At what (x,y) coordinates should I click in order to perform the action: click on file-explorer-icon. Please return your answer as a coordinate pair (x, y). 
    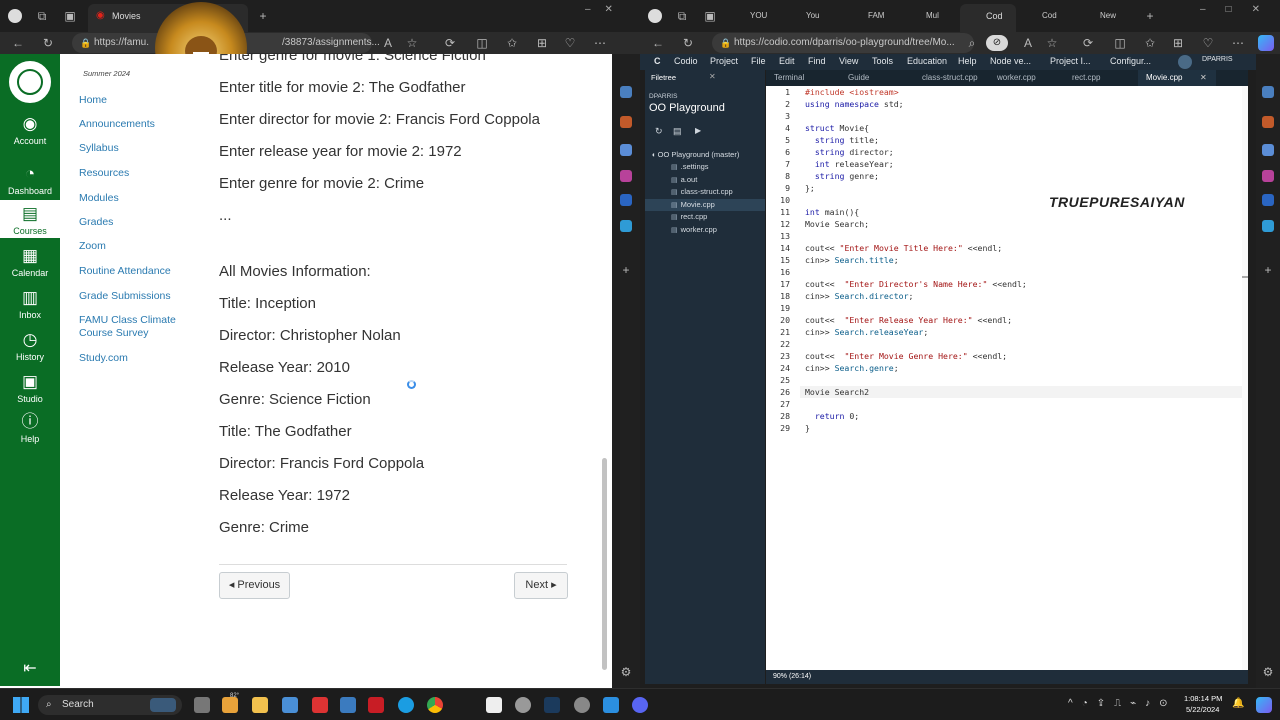
    Looking at the image, I should click on (260, 705).